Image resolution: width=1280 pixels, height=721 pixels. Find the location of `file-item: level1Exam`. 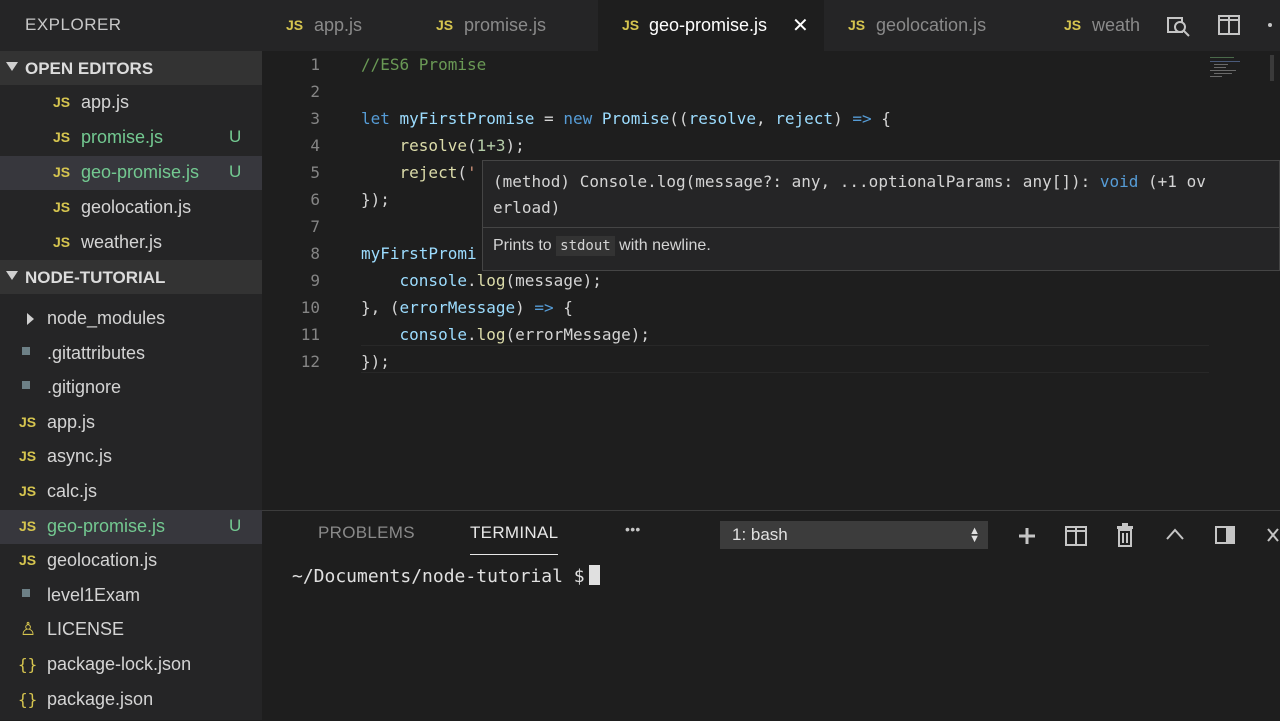

file-item: level1Exam is located at coordinates (131, 596).